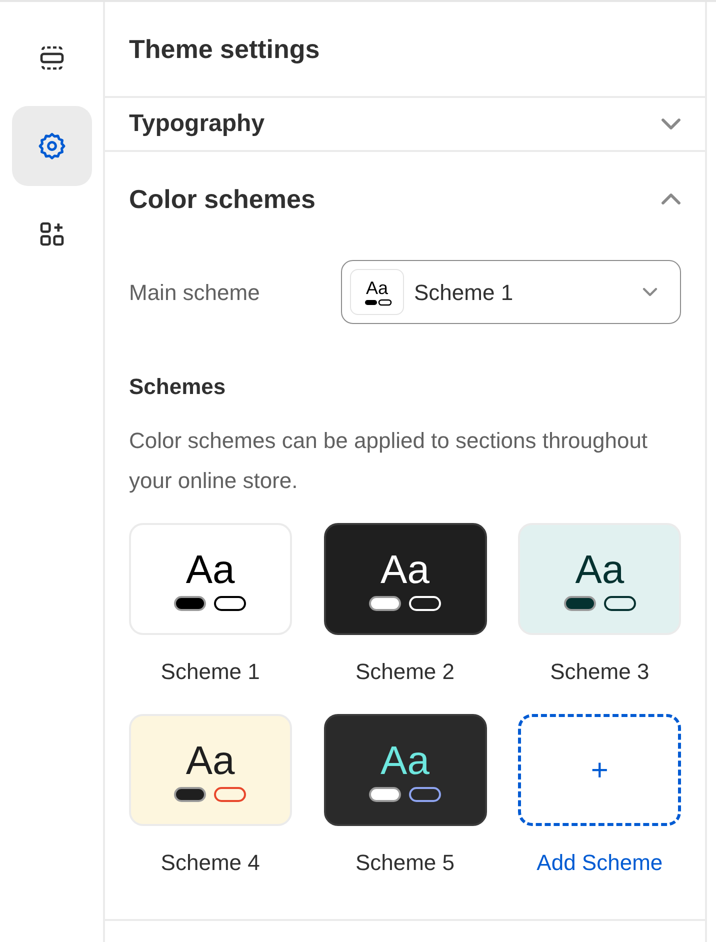 The image size is (716, 942). Describe the element at coordinates (178, 387) in the screenshot. I see `subsection-title: Schemes` at that location.